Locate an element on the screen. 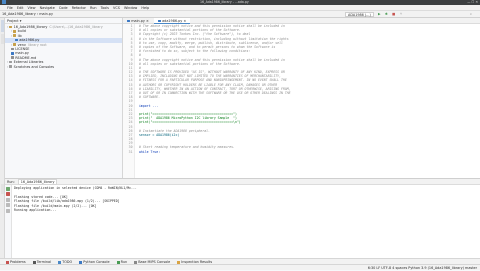 The width and height of the screenshot is (480, 271). tab-label: ada1986.py is located at coordinates (172, 21).